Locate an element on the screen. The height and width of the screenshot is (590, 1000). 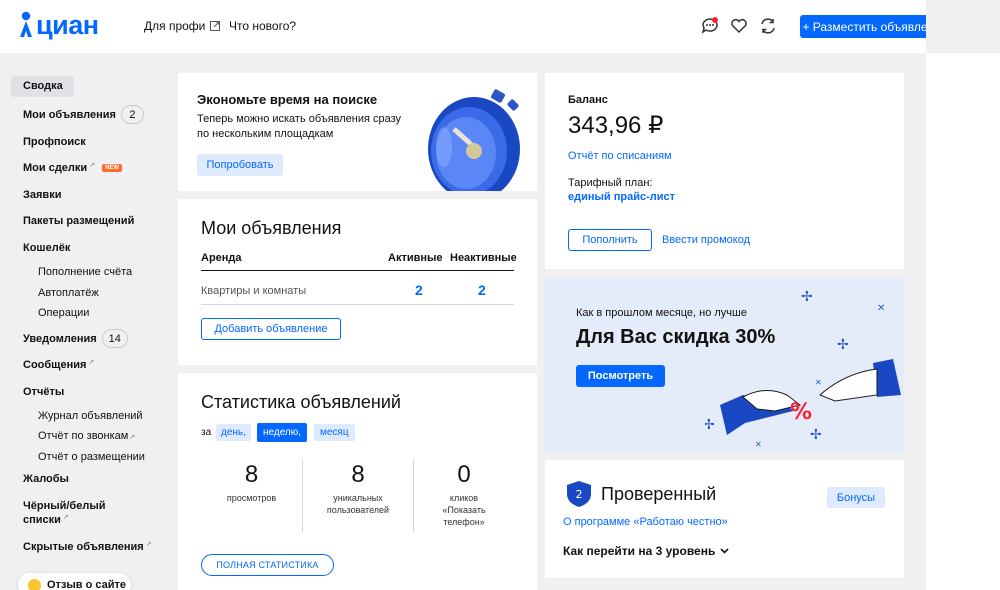
metric-value: 0 is located at coordinates (464, 474).